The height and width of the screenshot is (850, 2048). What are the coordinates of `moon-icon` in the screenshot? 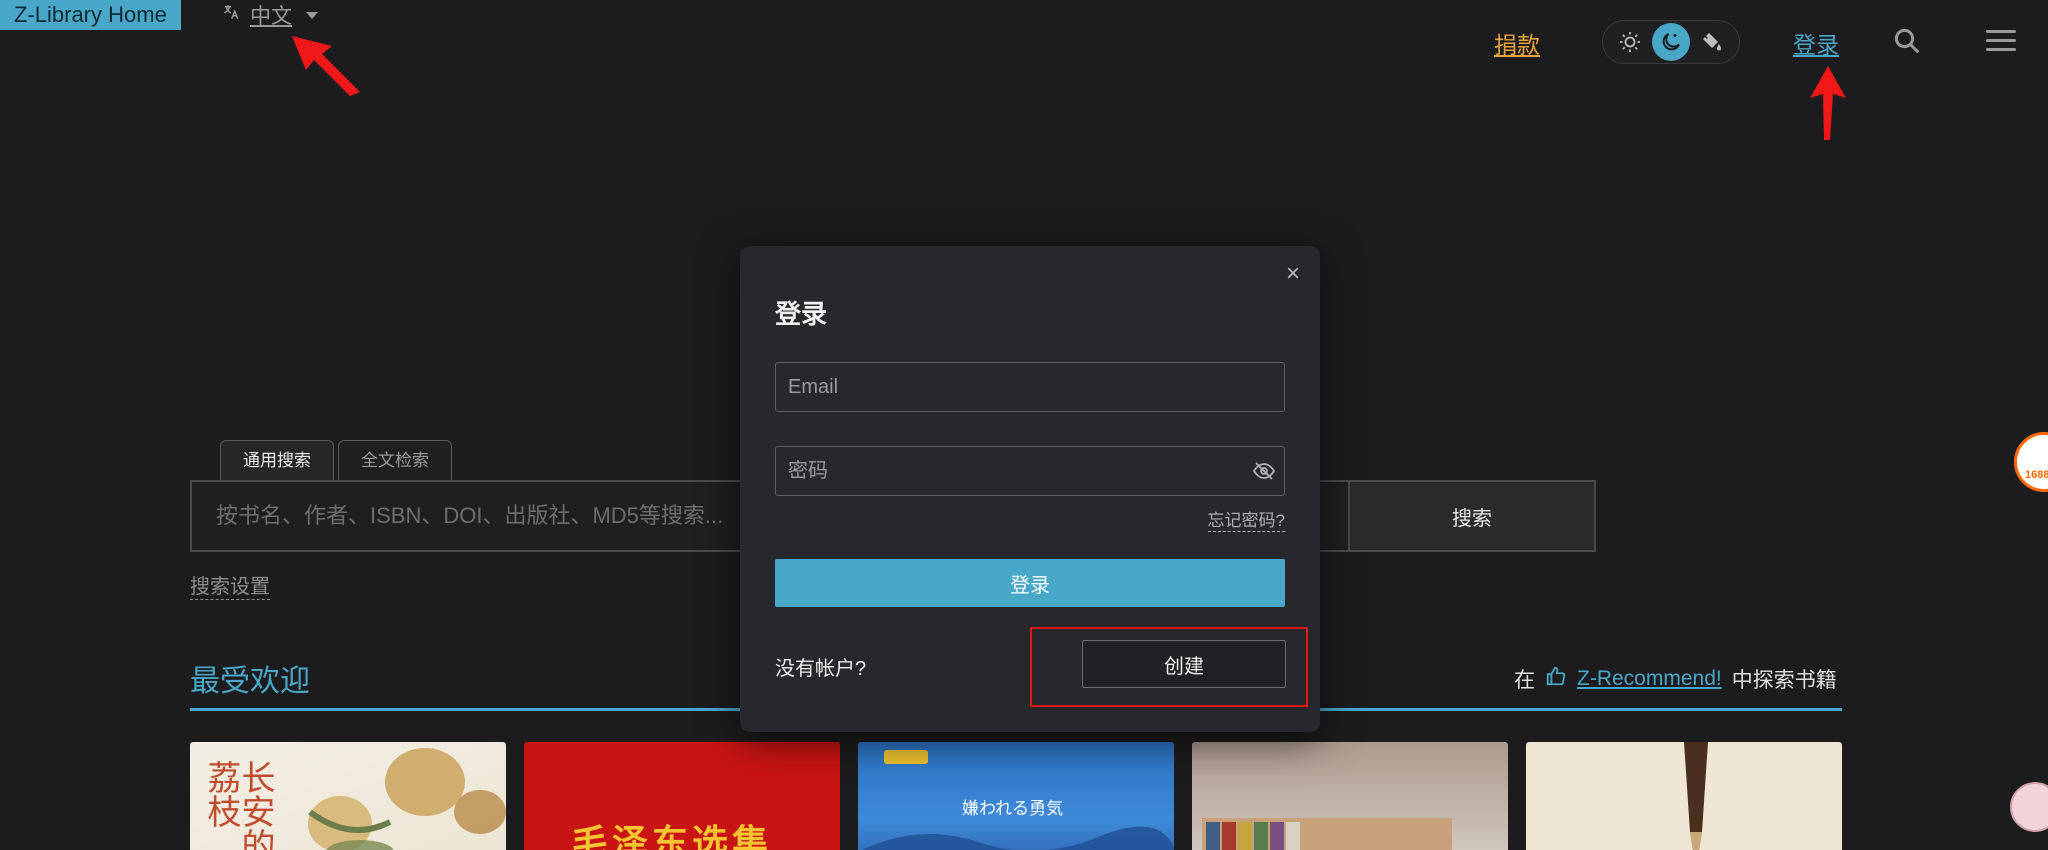 It's located at (1670, 42).